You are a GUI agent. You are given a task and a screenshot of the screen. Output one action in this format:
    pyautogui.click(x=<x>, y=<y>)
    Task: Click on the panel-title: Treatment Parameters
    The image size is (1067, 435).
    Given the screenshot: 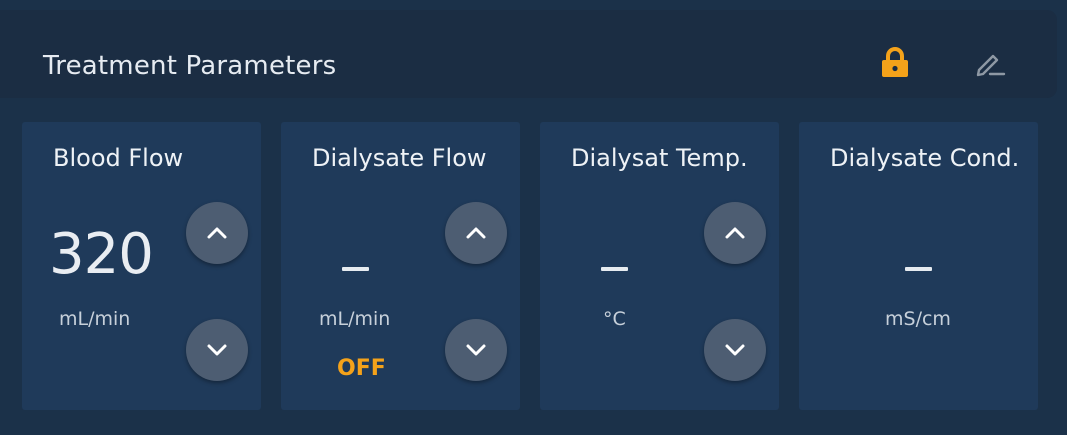 What is the action you would take?
    pyautogui.click(x=190, y=66)
    